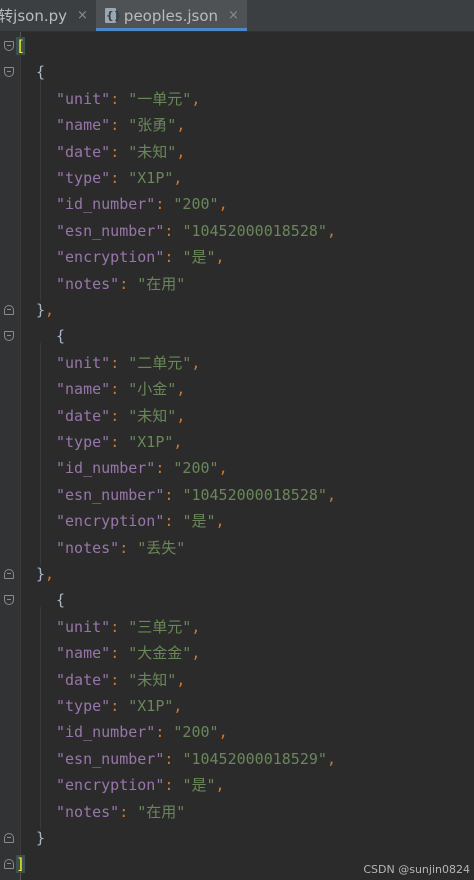 This screenshot has height=880, width=474. What do you see at coordinates (416, 869) in the screenshot?
I see `watermark: CSDN @sunjin0824` at bounding box center [416, 869].